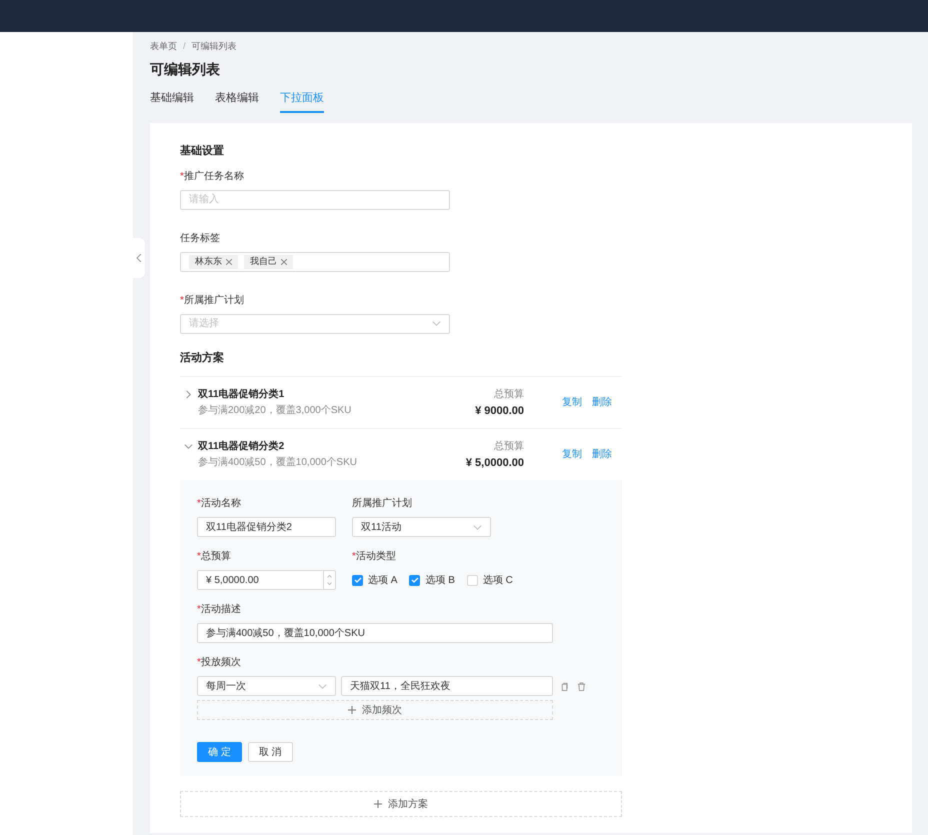 This screenshot has width=928, height=835. Describe the element at coordinates (564, 686) in the screenshot. I see `copy-icon` at that location.